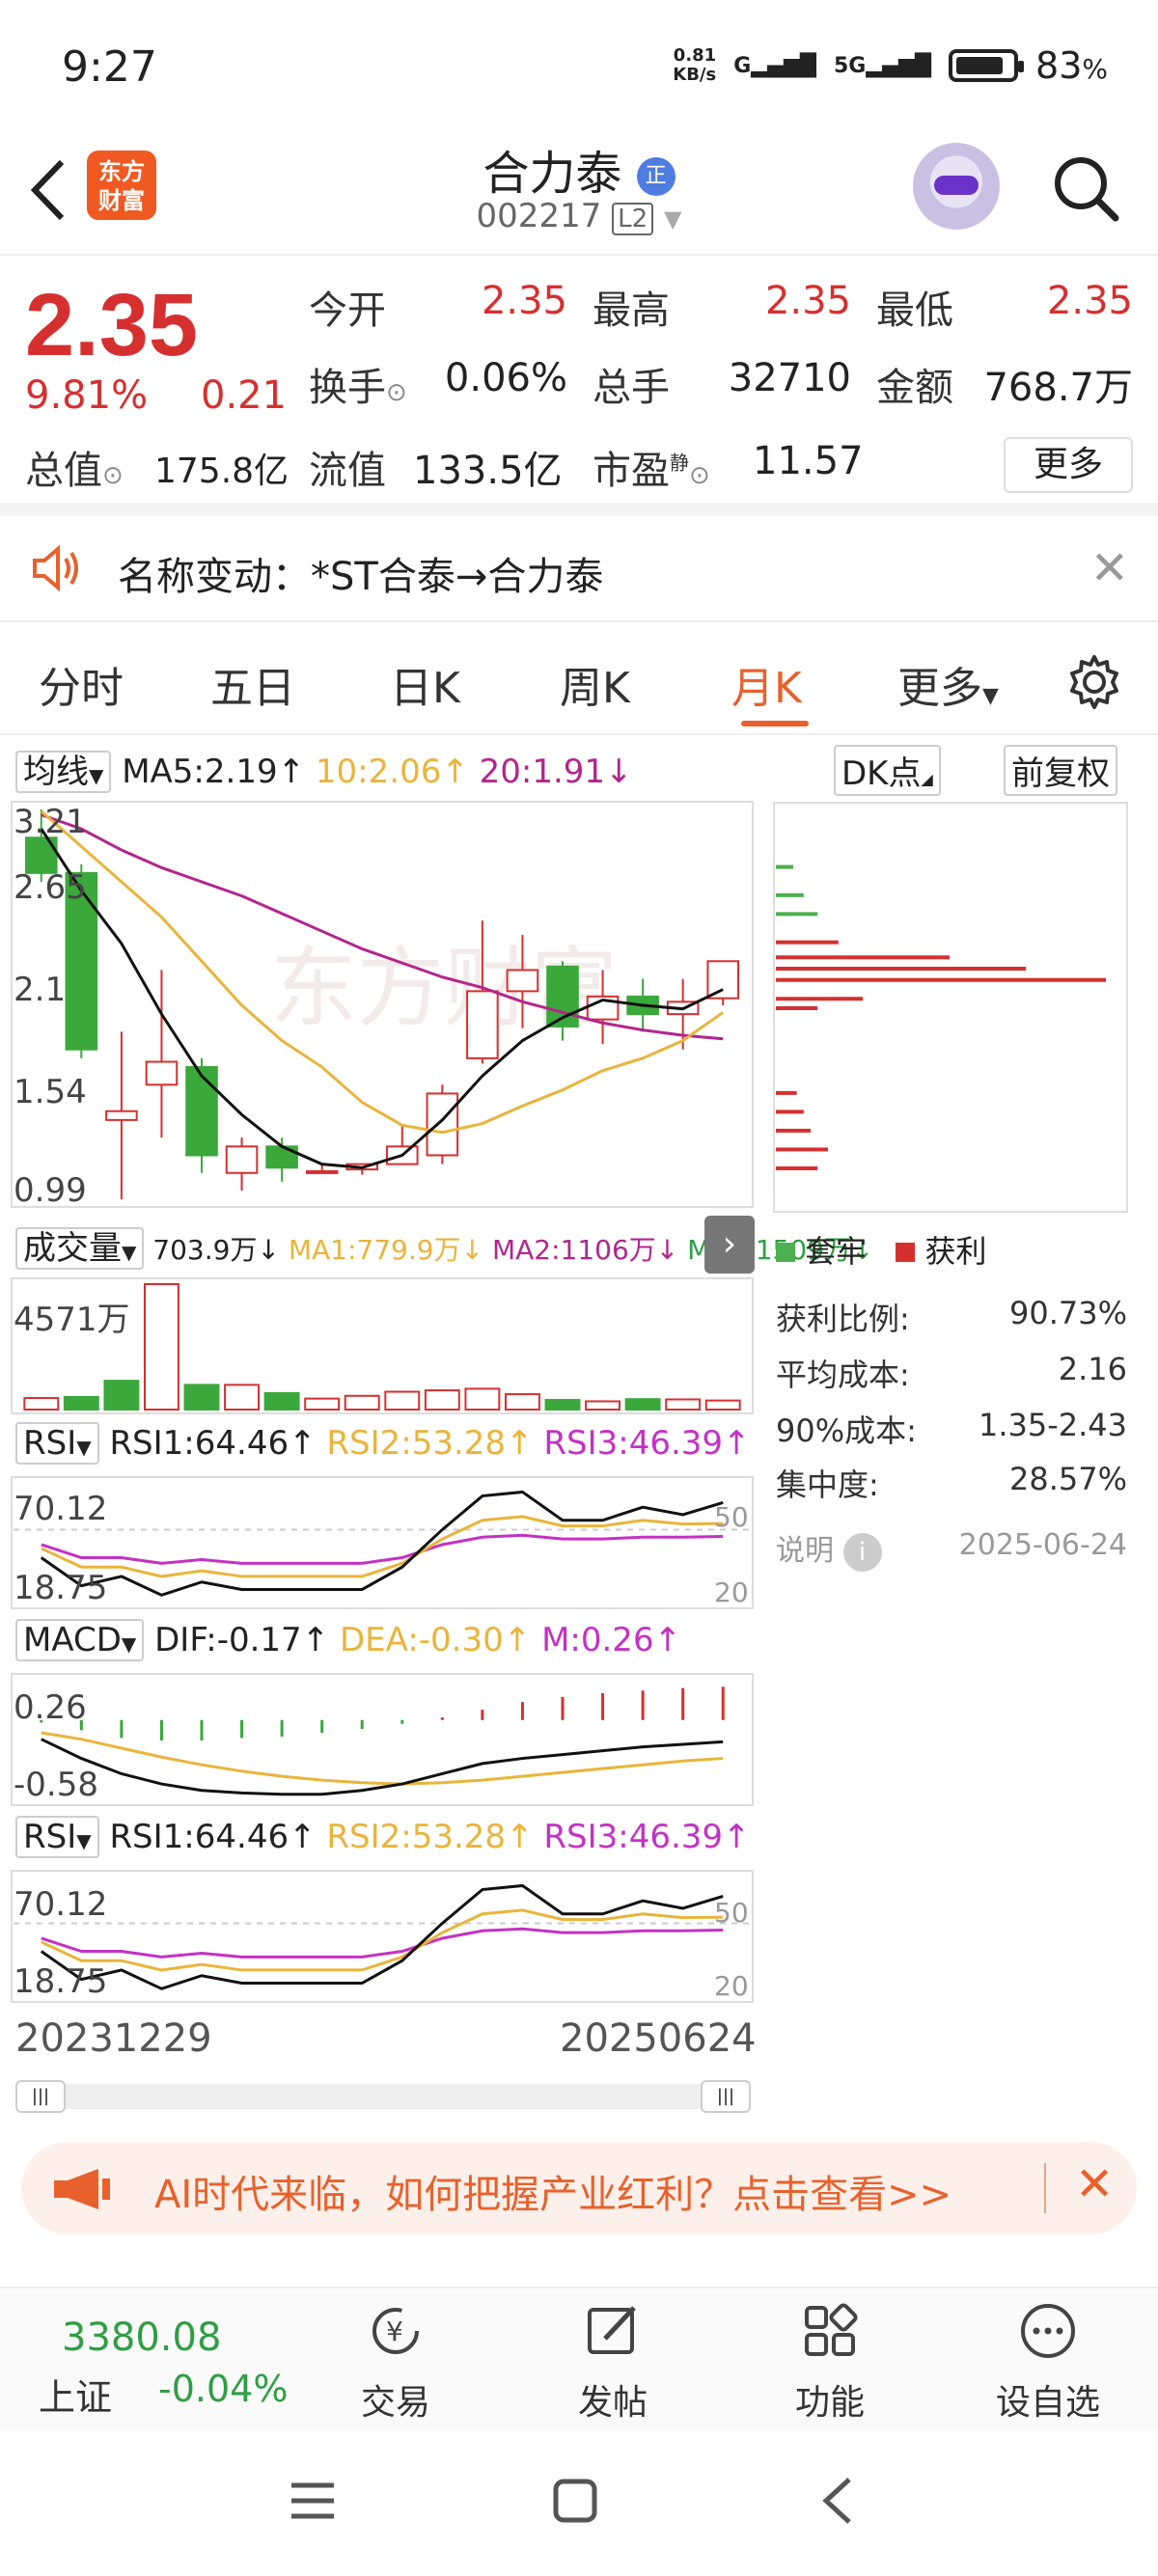 The image size is (1158, 2576). Describe the element at coordinates (595, 684) in the screenshot. I see `tab-weekly-k: 周K` at that location.